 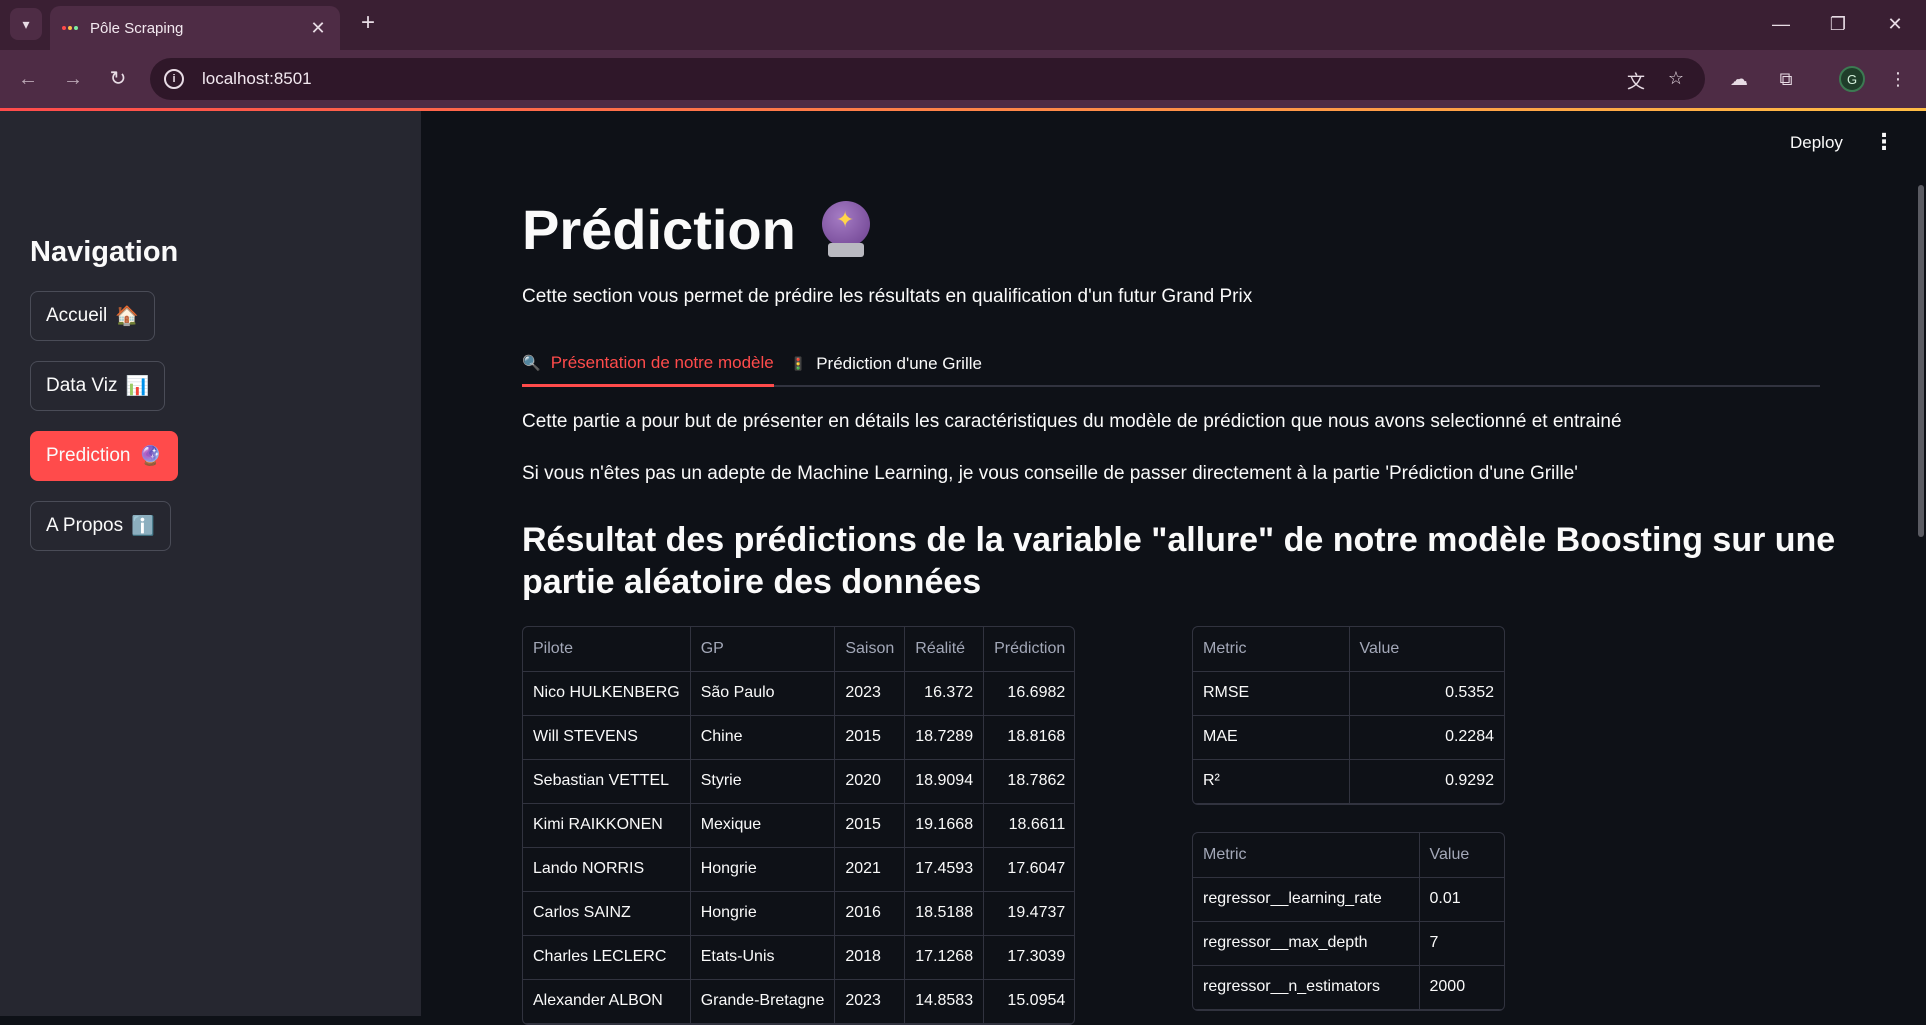 I want to click on table-cell: 14.8583, so click(x=944, y=1001).